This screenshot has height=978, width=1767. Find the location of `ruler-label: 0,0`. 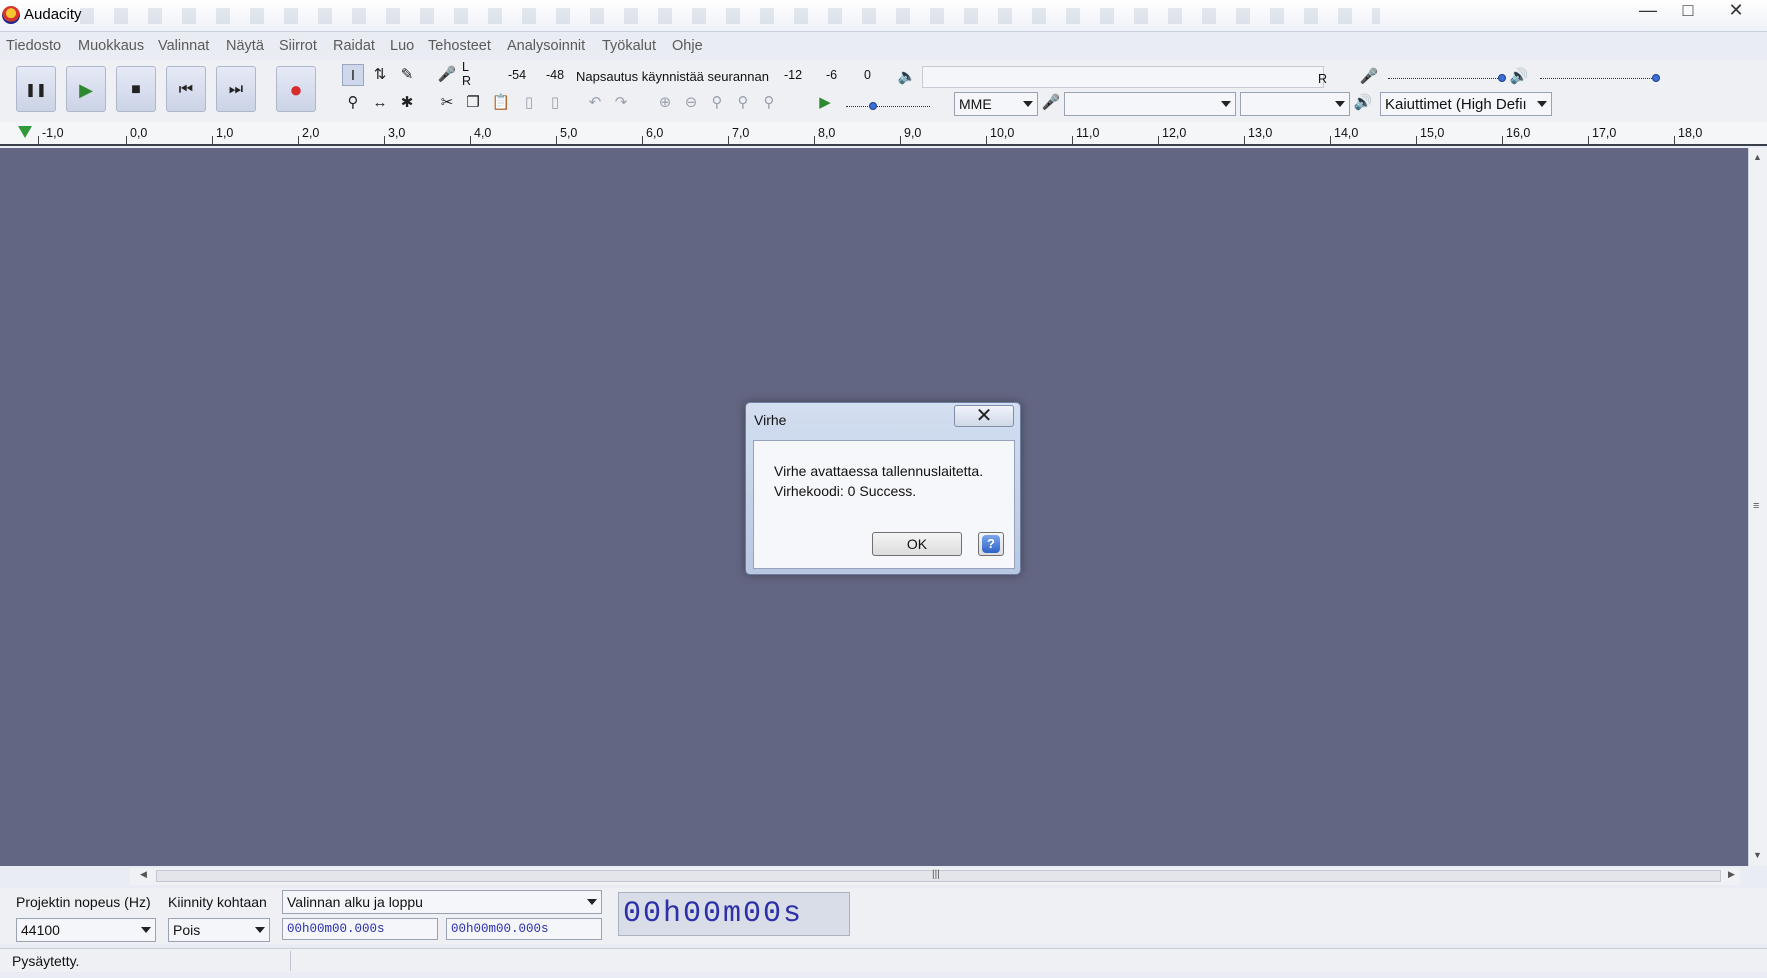

ruler-label: 0,0 is located at coordinates (139, 133).